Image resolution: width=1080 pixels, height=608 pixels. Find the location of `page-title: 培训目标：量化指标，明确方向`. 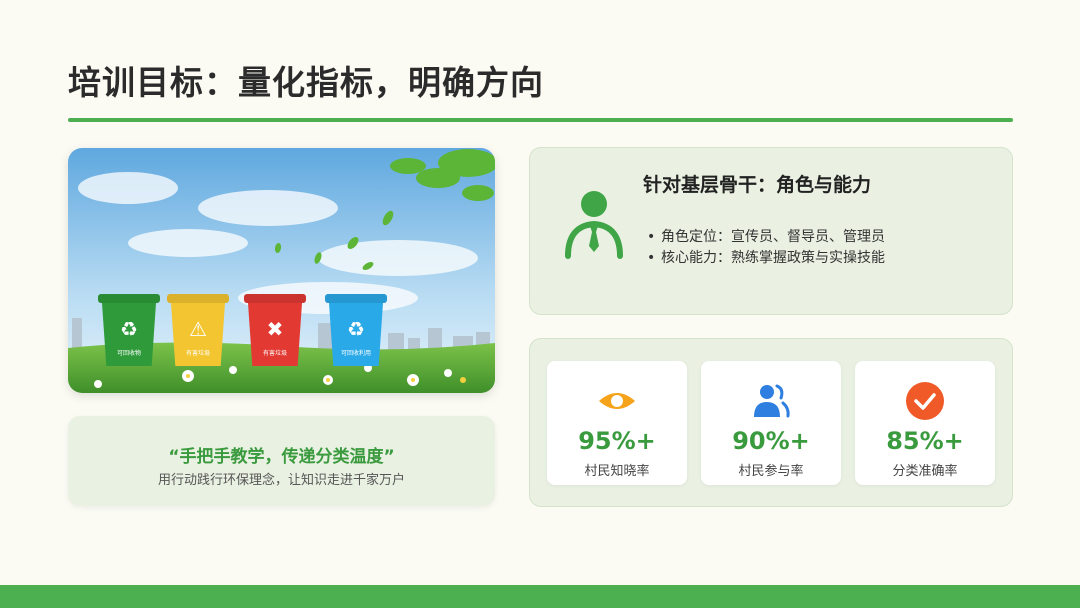

page-title: 培训目标：量化指标，明确方向 is located at coordinates (306, 82).